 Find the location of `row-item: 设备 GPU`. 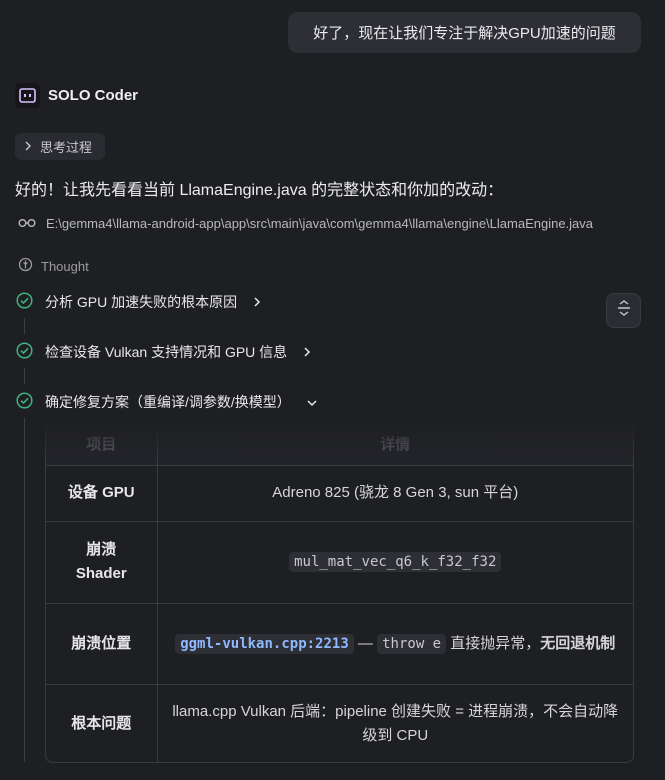

row-item: 设备 GPU is located at coordinates (102, 493).